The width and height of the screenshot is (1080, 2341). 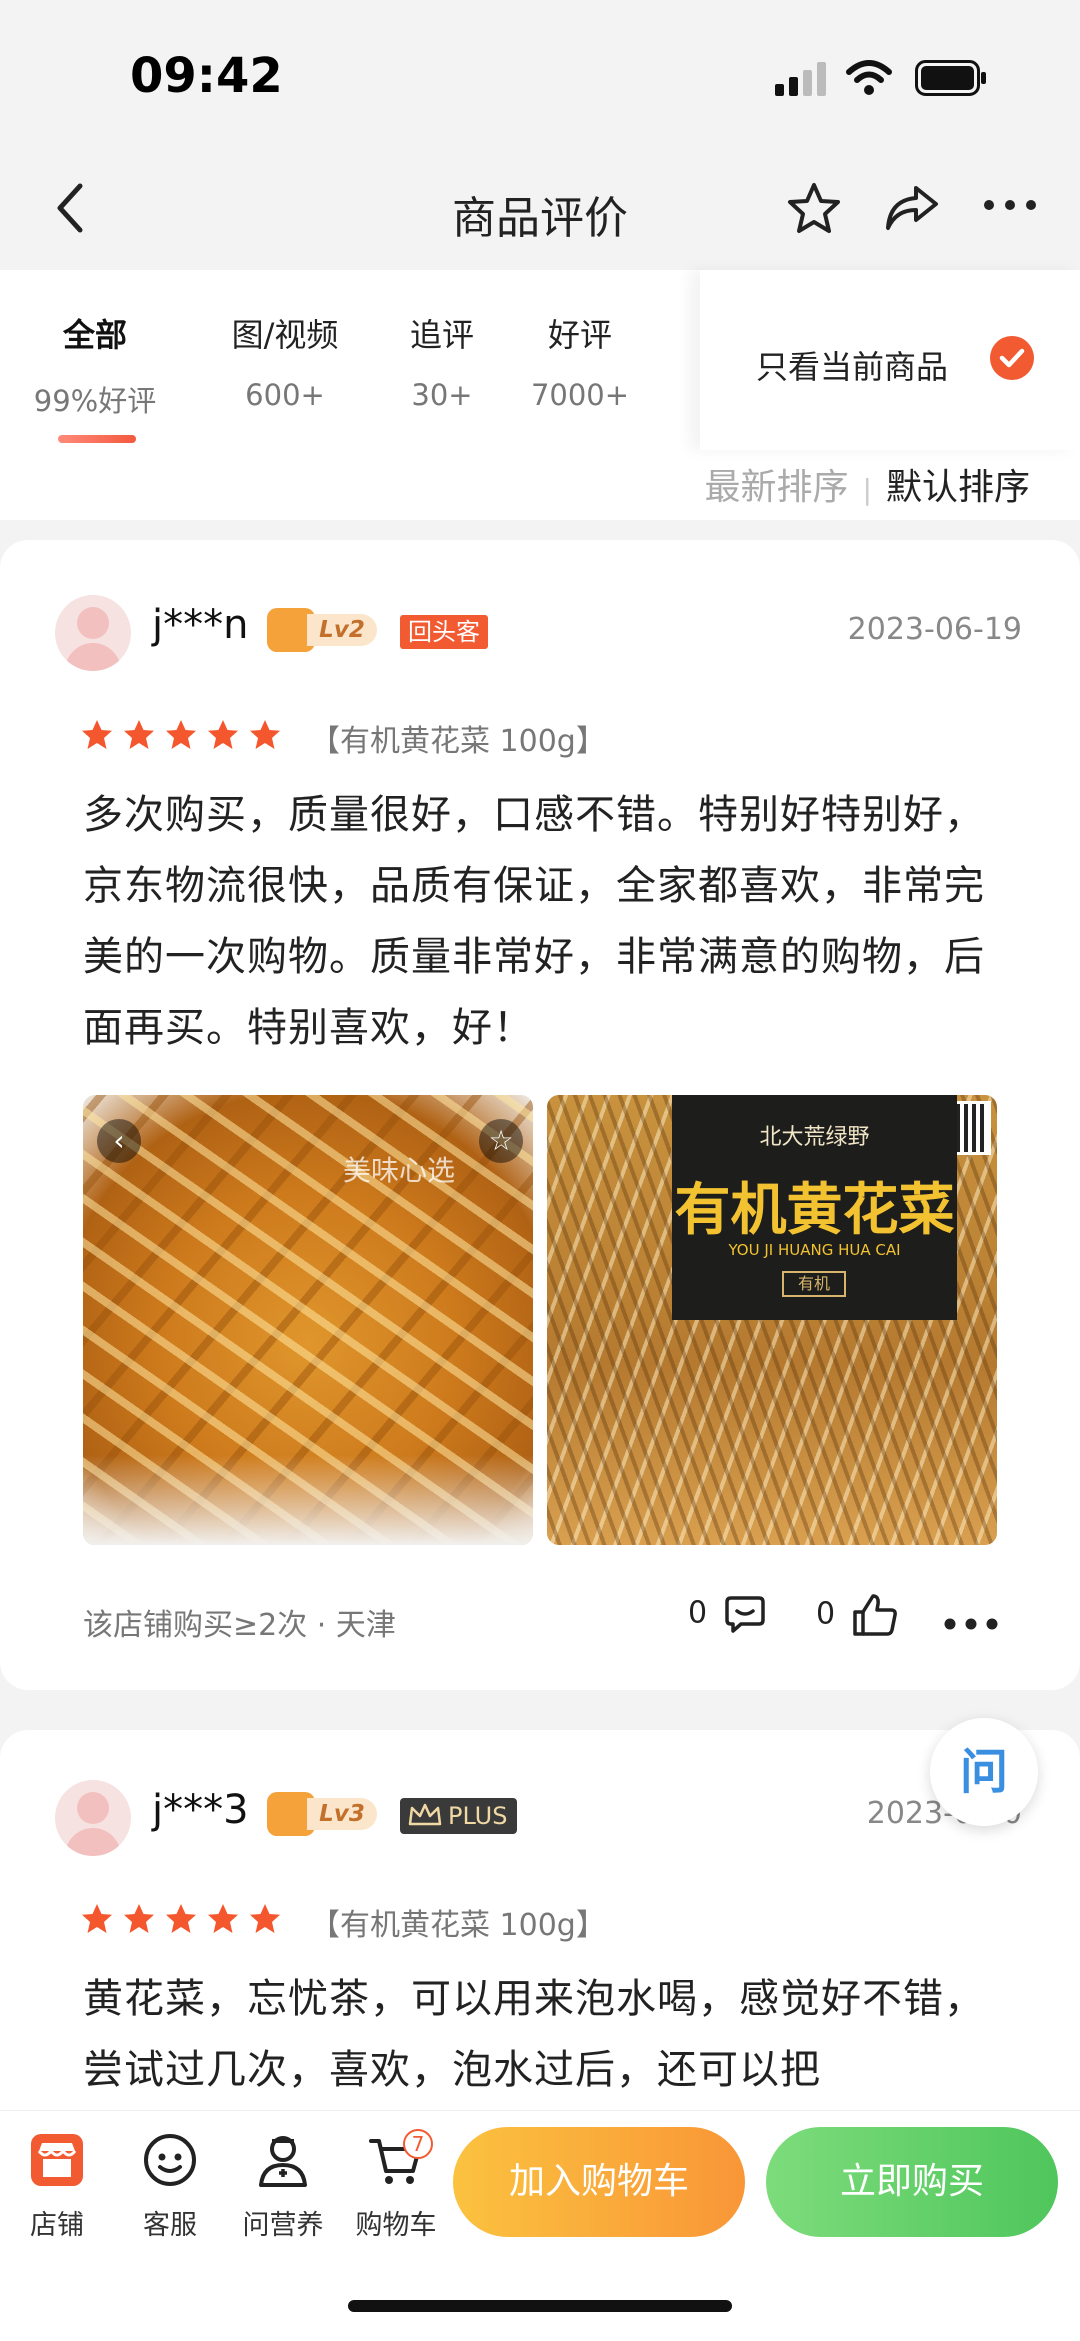 I want to click on plus-label: PLUS, so click(x=478, y=1816).